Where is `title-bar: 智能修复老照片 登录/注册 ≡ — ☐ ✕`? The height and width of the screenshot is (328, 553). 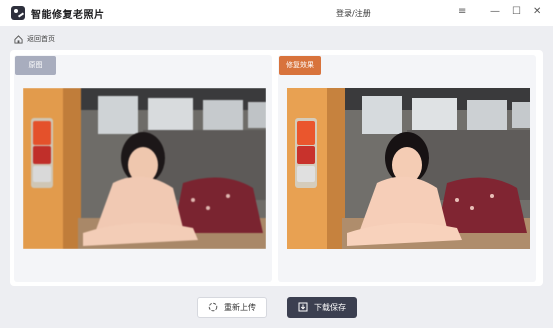 title-bar: 智能修复老照片 登录/注册 ≡ — ☐ ✕ is located at coordinates (276, 13).